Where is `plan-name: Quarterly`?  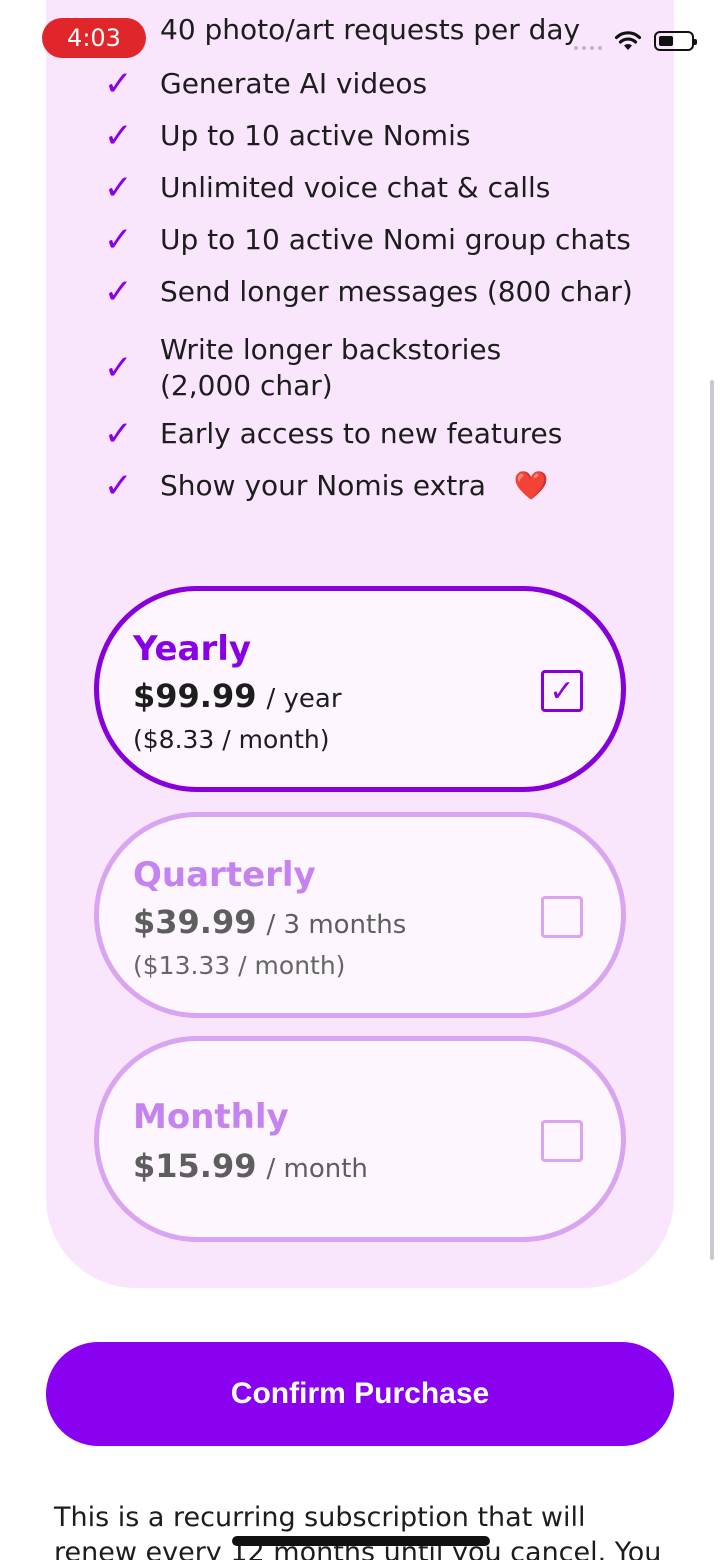 plan-name: Quarterly is located at coordinates (224, 875).